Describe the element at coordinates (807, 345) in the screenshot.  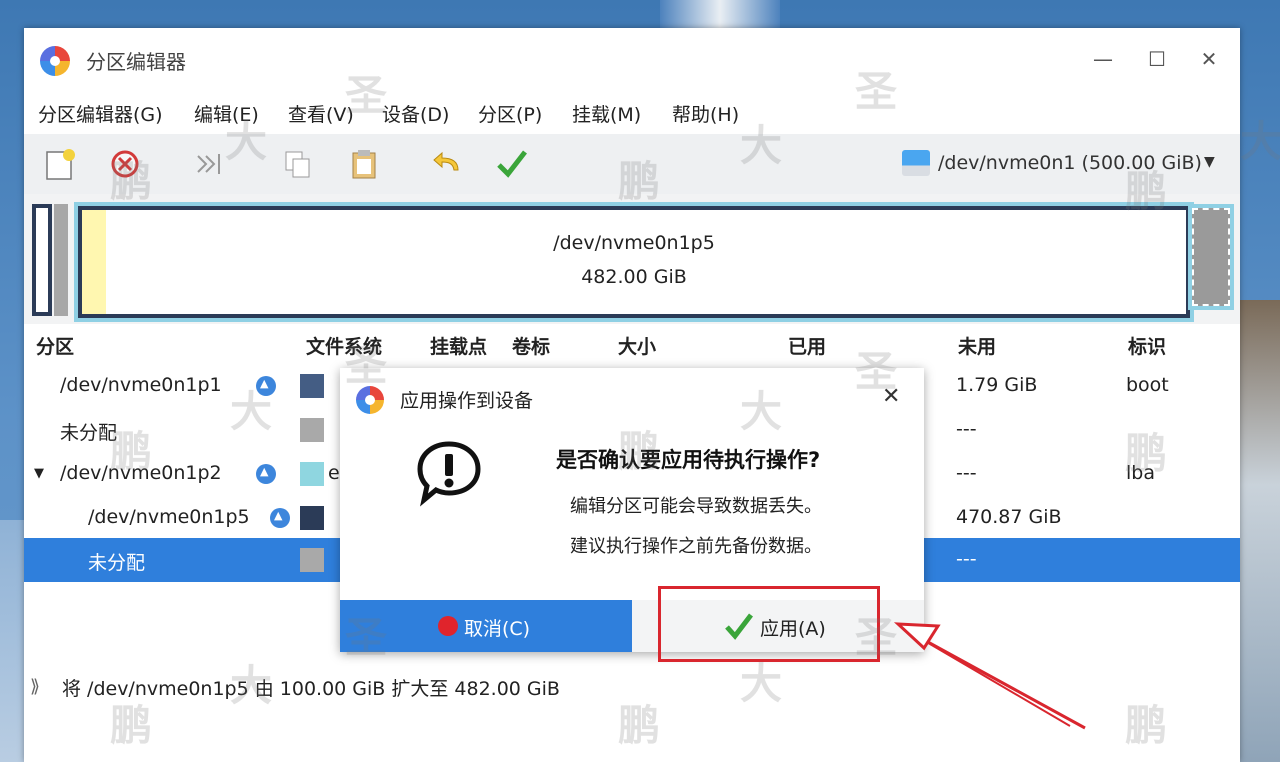
I see `col-used: 已用` at that location.